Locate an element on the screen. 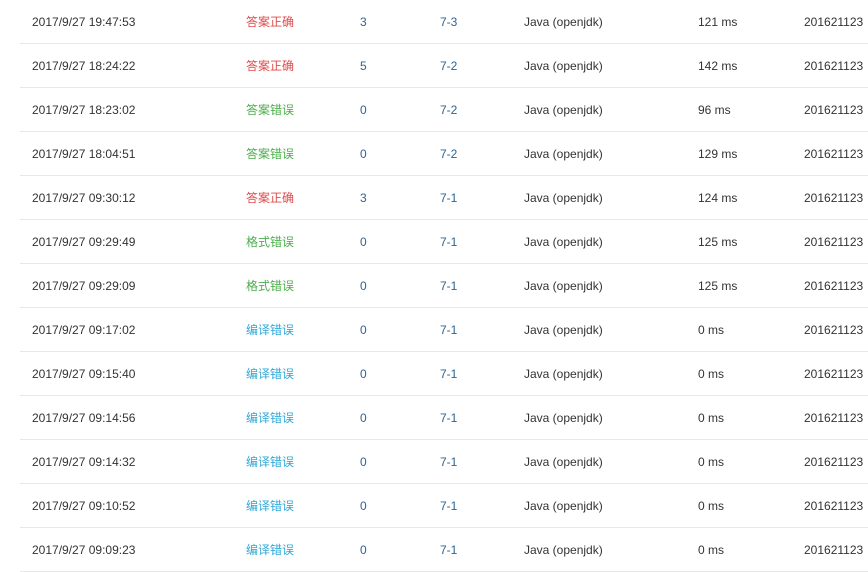 The height and width of the screenshot is (572, 868). score-link: 5 is located at coordinates (380, 65).